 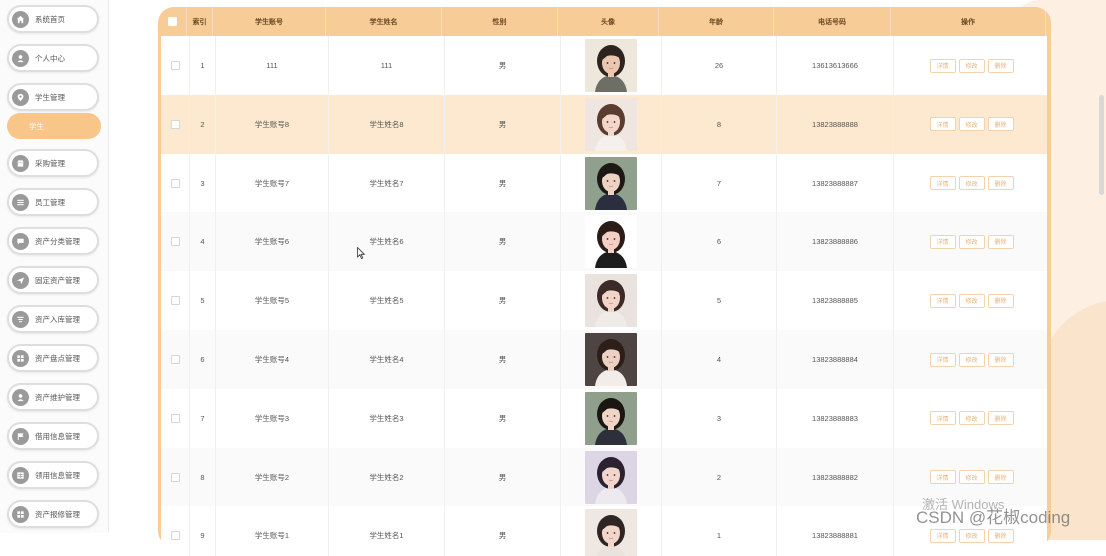 I want to click on sidebar-item-10: 借用信息管理, so click(x=53, y=436).